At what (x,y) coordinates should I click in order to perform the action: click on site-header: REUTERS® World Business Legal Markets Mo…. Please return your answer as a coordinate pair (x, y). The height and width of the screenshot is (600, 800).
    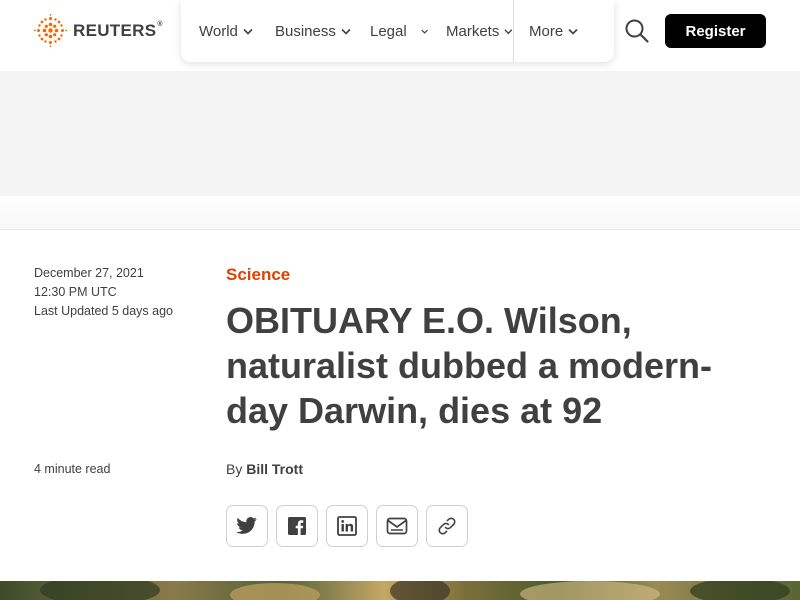
    Looking at the image, I should click on (400, 35).